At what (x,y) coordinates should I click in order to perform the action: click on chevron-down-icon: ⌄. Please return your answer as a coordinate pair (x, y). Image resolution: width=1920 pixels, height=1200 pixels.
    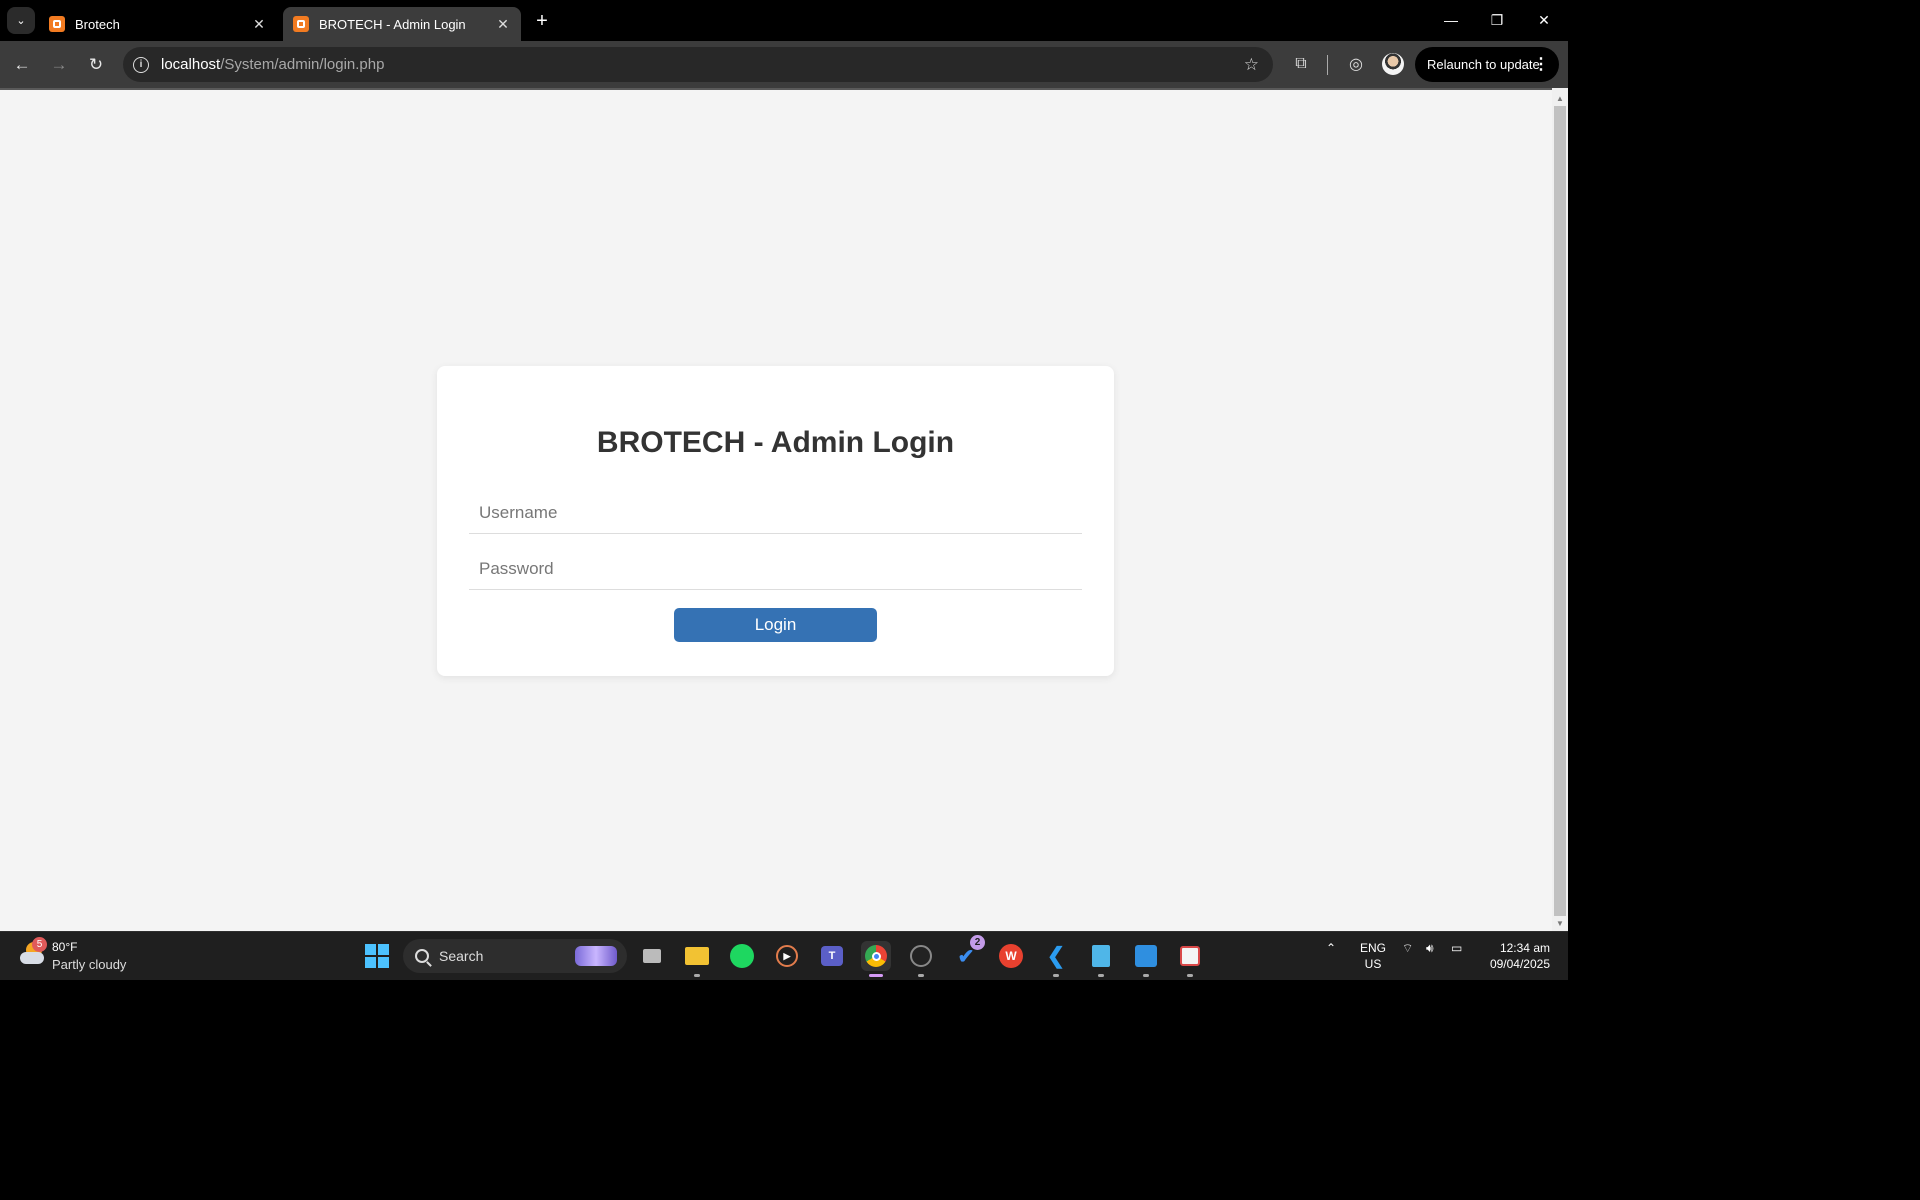
    Looking at the image, I should click on (21, 21).